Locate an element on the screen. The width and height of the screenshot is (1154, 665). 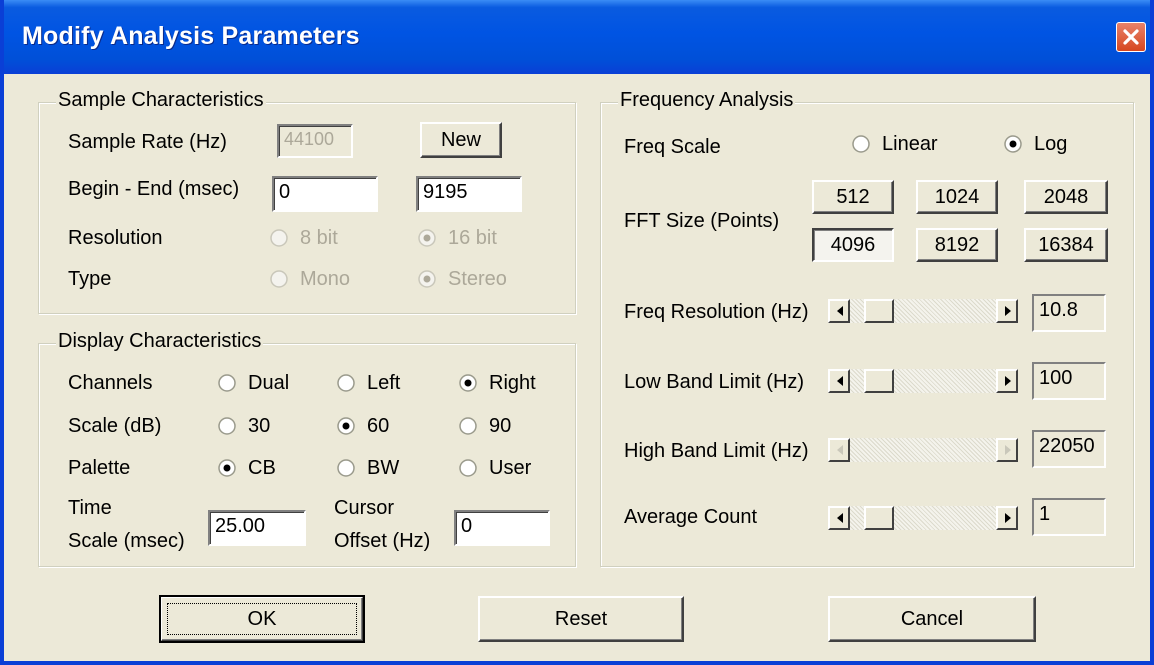
resolution-label: Resolution is located at coordinates (115, 238).